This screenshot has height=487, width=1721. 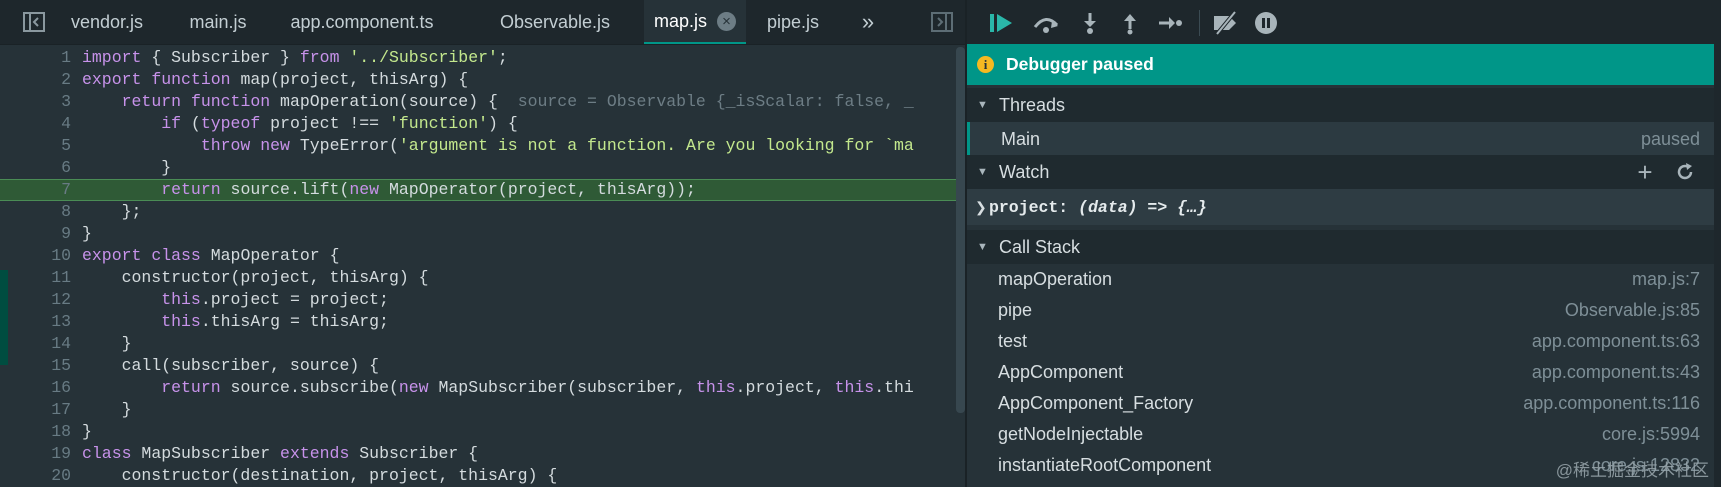 What do you see at coordinates (35, 58) in the screenshot?
I see `line-number: 1` at bounding box center [35, 58].